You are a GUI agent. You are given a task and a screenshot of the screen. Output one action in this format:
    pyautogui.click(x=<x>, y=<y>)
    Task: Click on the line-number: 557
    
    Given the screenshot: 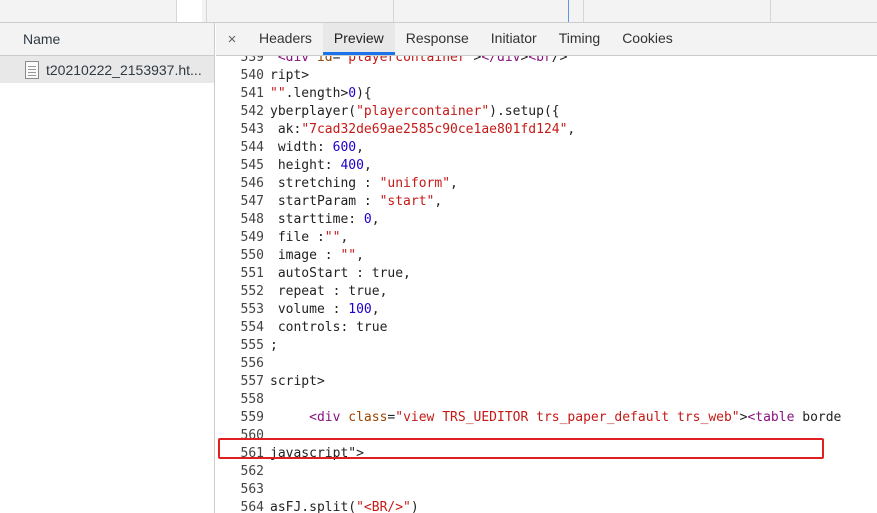 What is the action you would take?
    pyautogui.click(x=252, y=381)
    